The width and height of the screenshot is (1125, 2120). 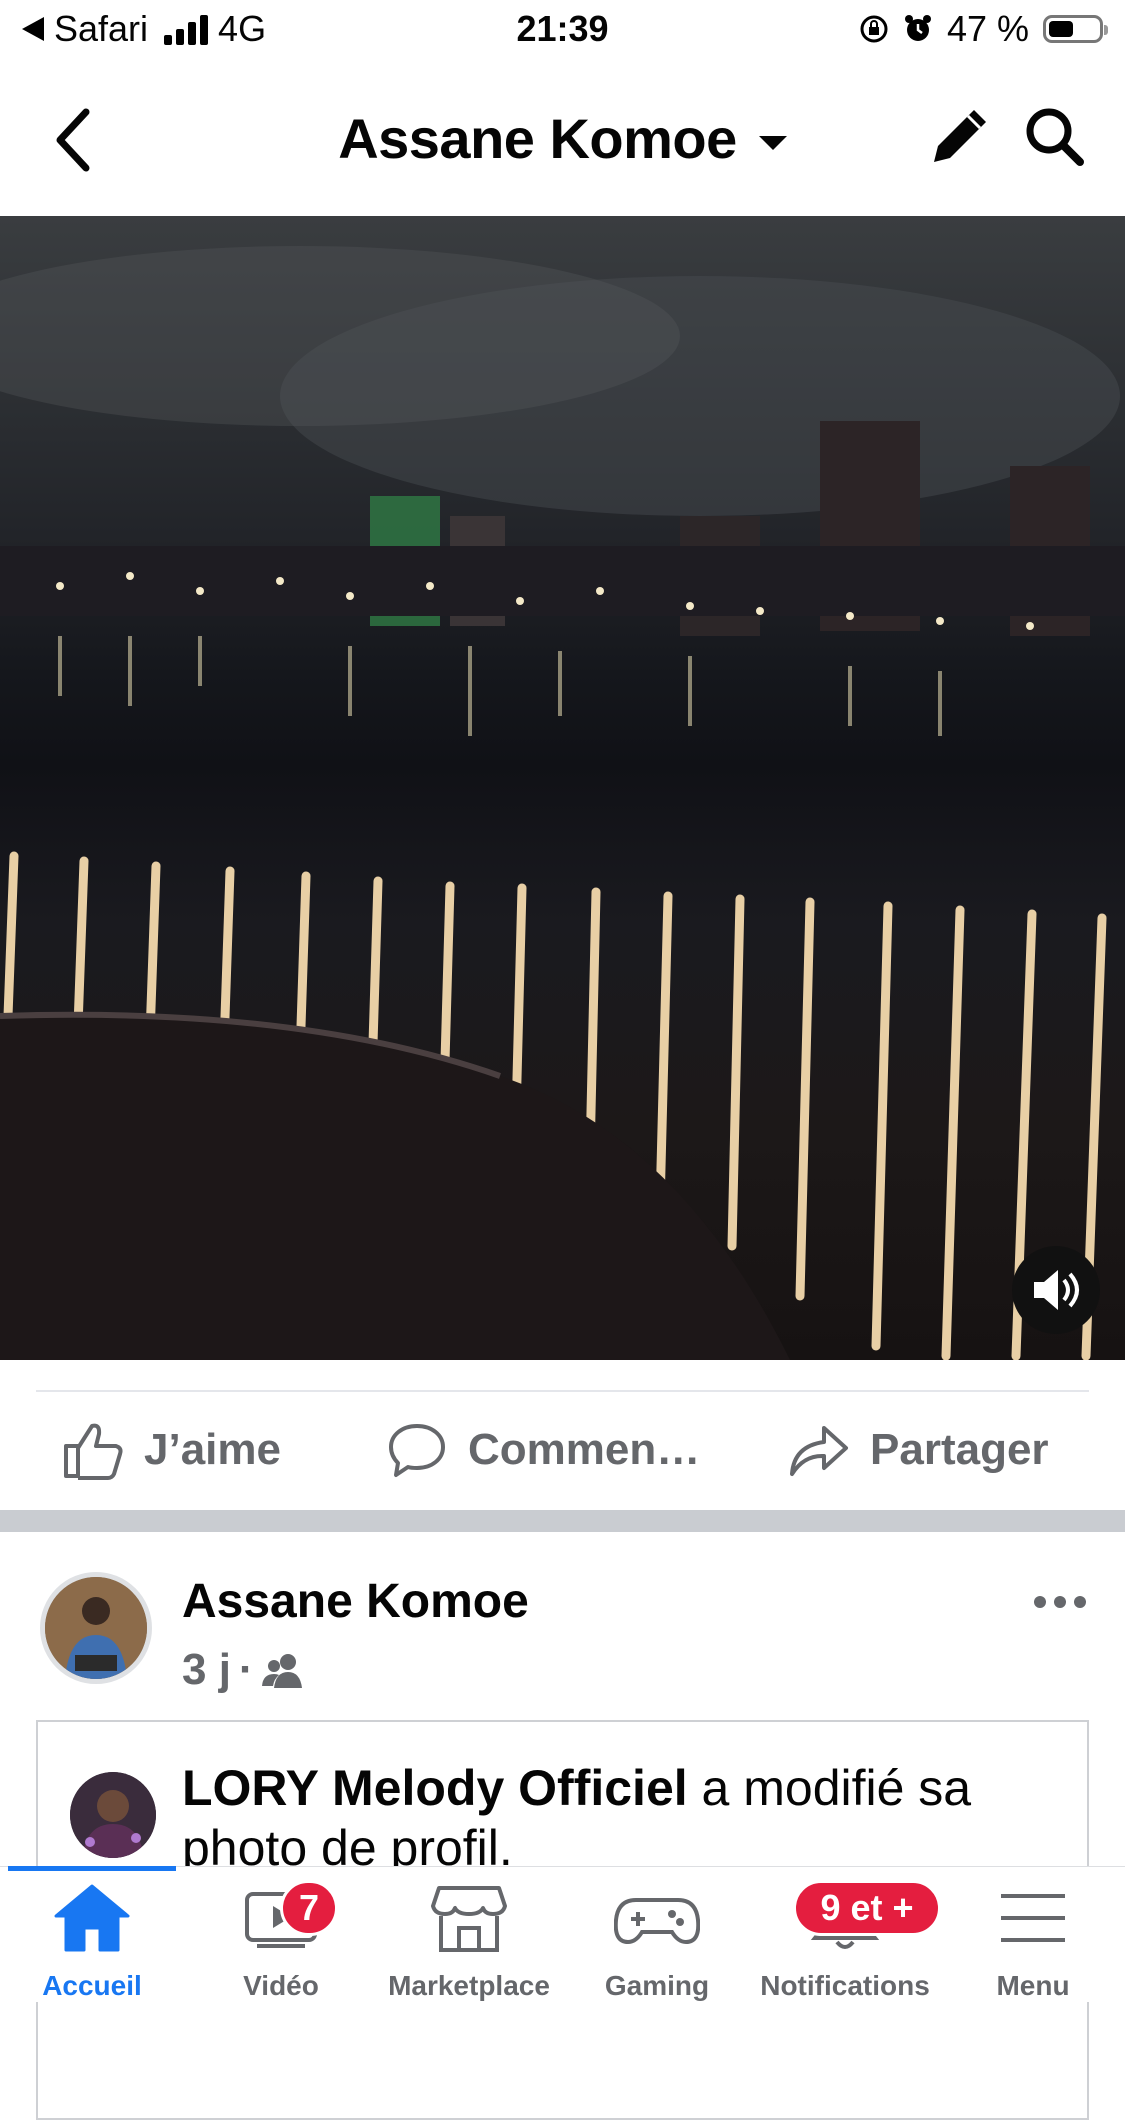 What do you see at coordinates (435, 1788) in the screenshot?
I see `shared-name: LORY Melody Officiel` at bounding box center [435, 1788].